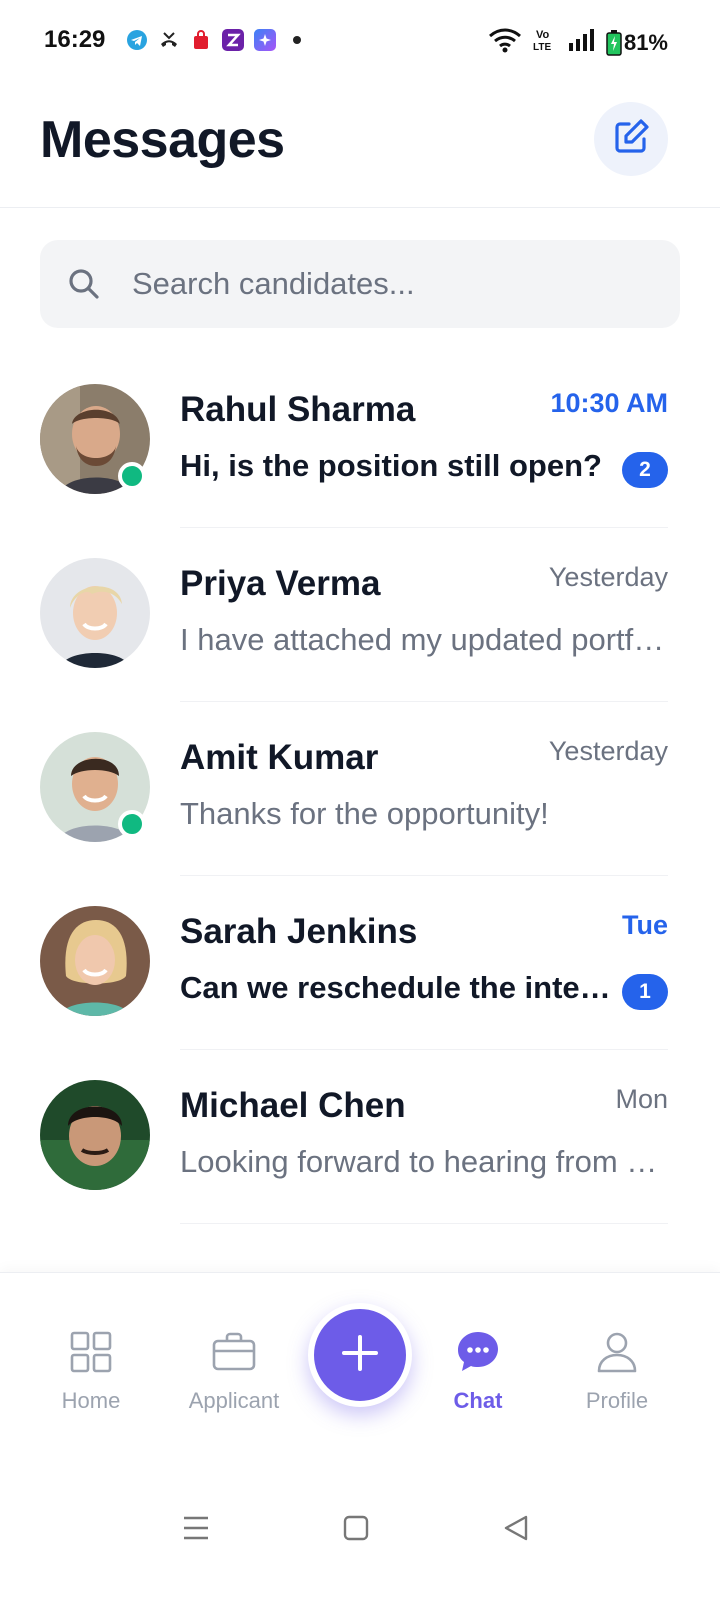 This screenshot has height=1600, width=720. What do you see at coordinates (234, 1354) in the screenshot?
I see `briefcase-icon` at bounding box center [234, 1354].